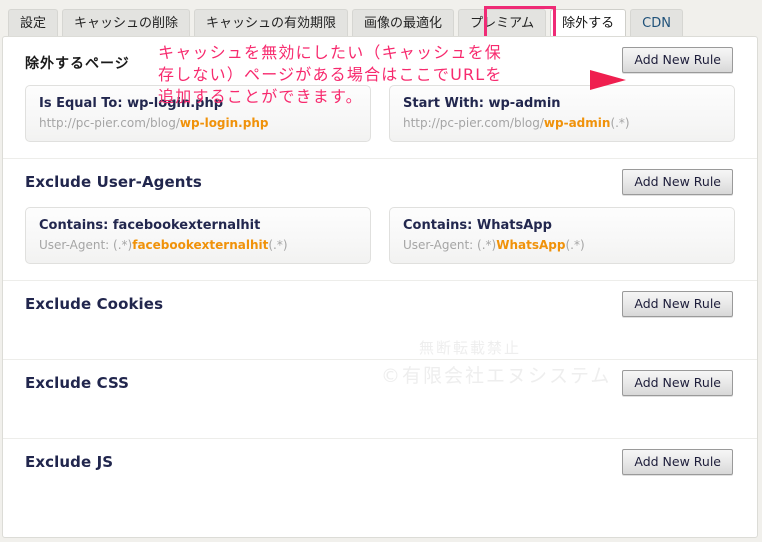 The width and height of the screenshot is (762, 542). What do you see at coordinates (69, 462) in the screenshot?
I see `section-title: Exclude JS` at bounding box center [69, 462].